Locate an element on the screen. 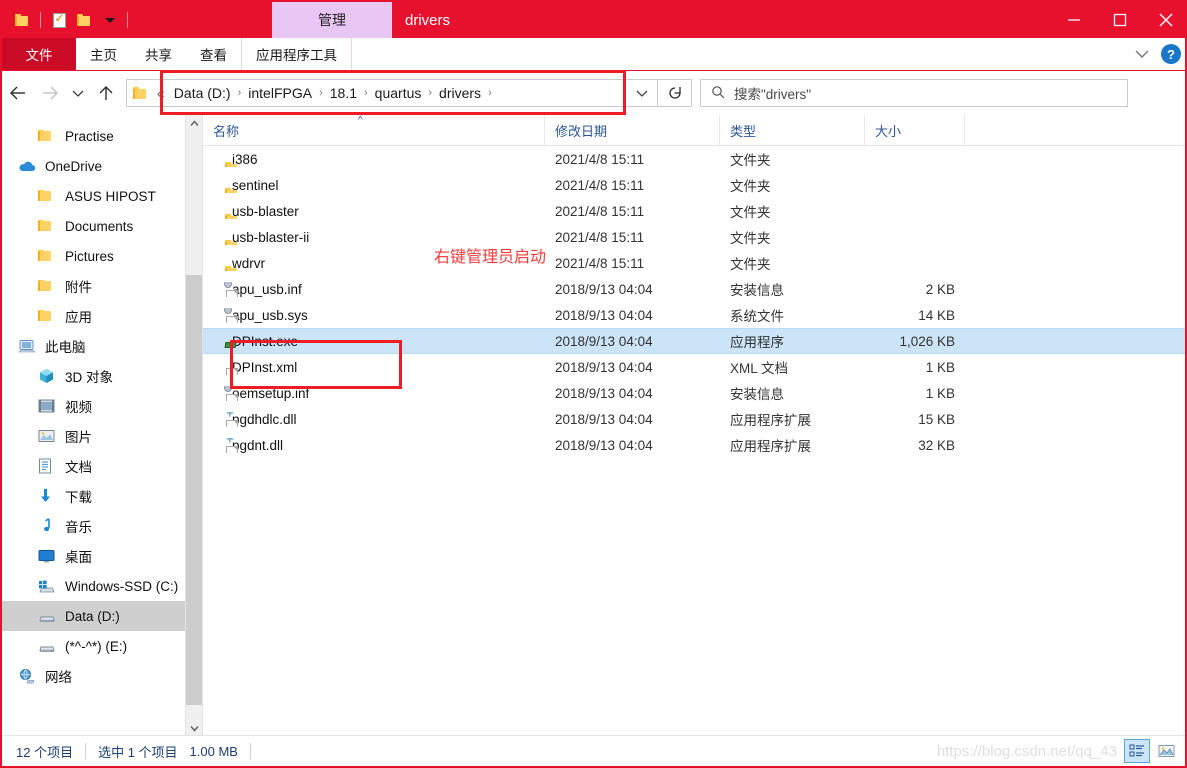  breadcrumb-item-3: quartus is located at coordinates (398, 93).